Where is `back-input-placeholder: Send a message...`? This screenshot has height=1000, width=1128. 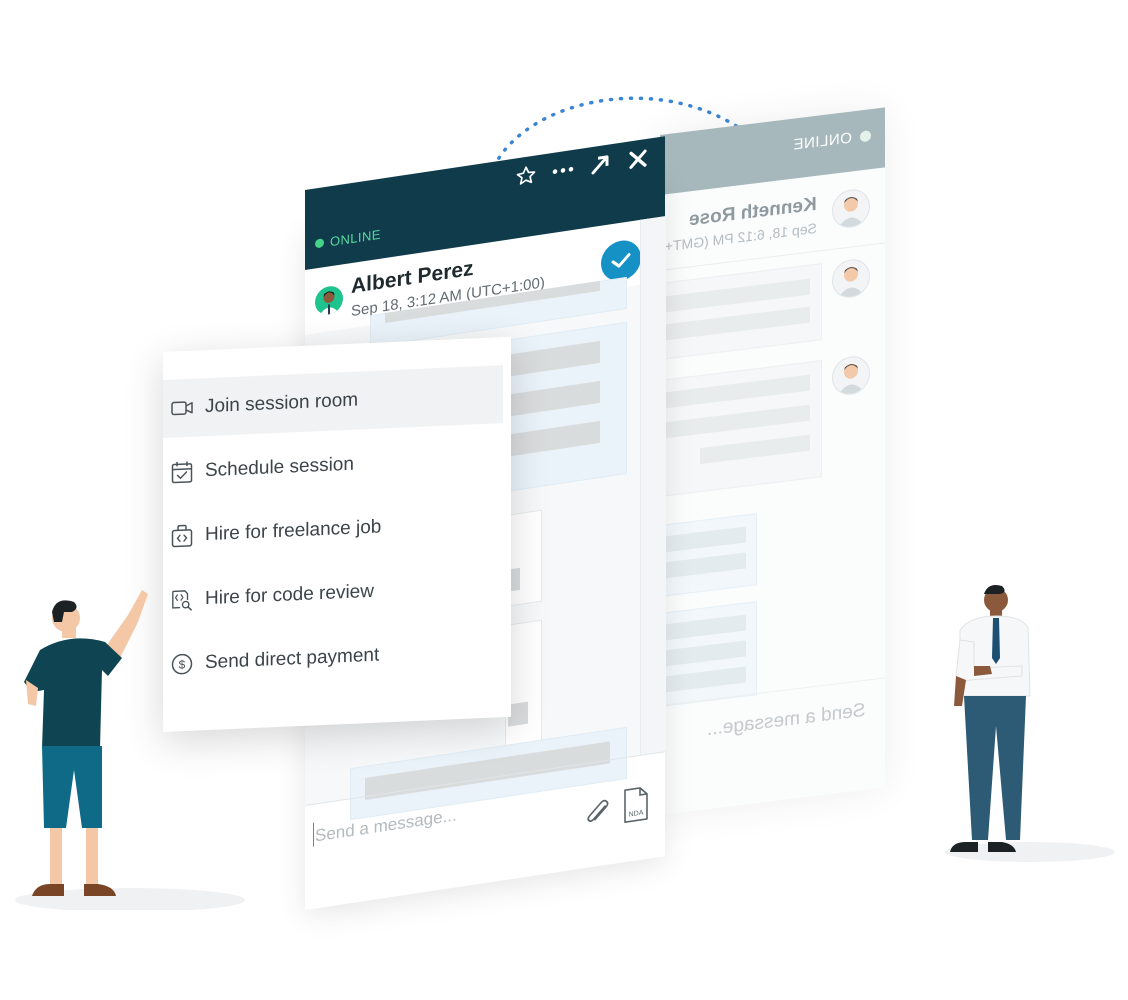 back-input-placeholder: Send a message... is located at coordinates (785, 720).